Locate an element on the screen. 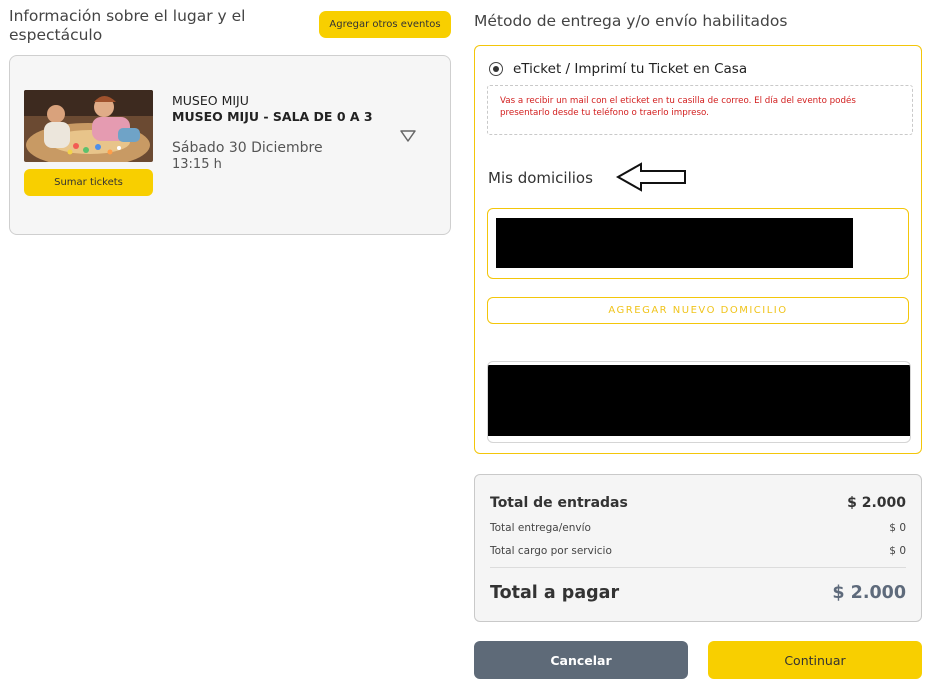  total-service-fee-value: $ 0 is located at coordinates (897, 551).